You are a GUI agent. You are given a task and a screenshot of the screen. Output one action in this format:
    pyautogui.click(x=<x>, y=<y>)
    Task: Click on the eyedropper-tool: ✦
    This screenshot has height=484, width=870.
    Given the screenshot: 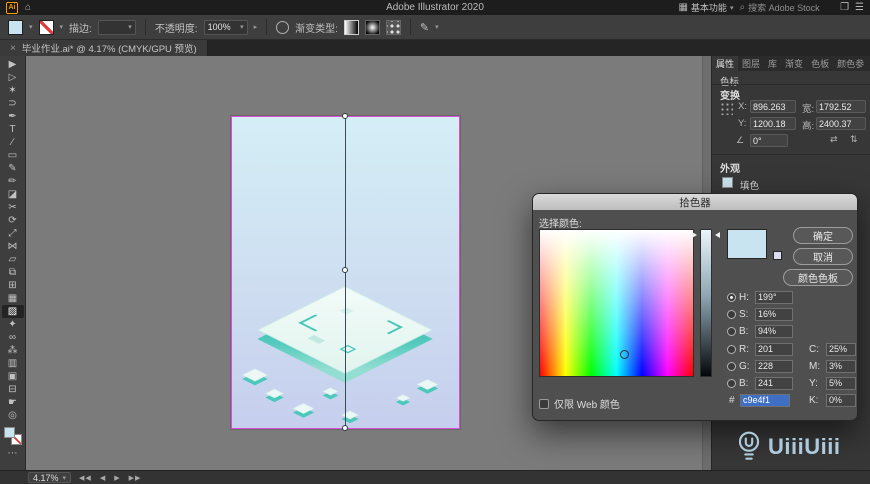 What is the action you would take?
    pyautogui.click(x=13, y=324)
    